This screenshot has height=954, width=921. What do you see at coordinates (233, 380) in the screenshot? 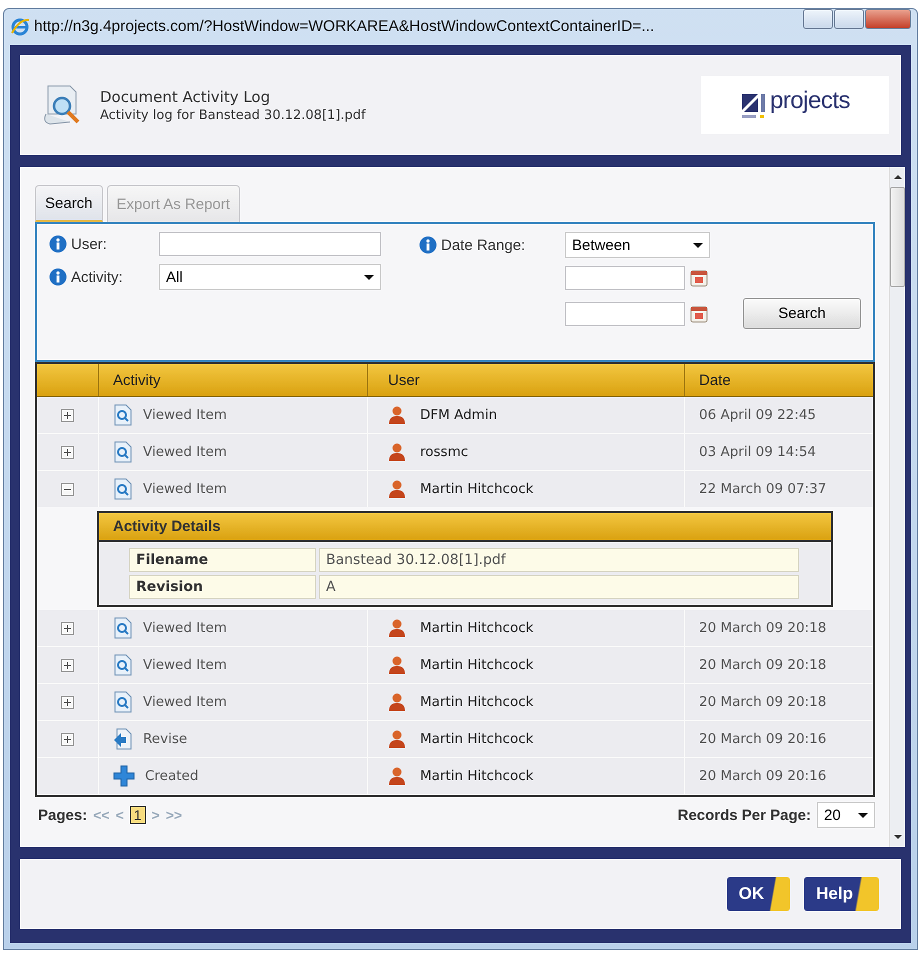
I see `column-header: Activity` at bounding box center [233, 380].